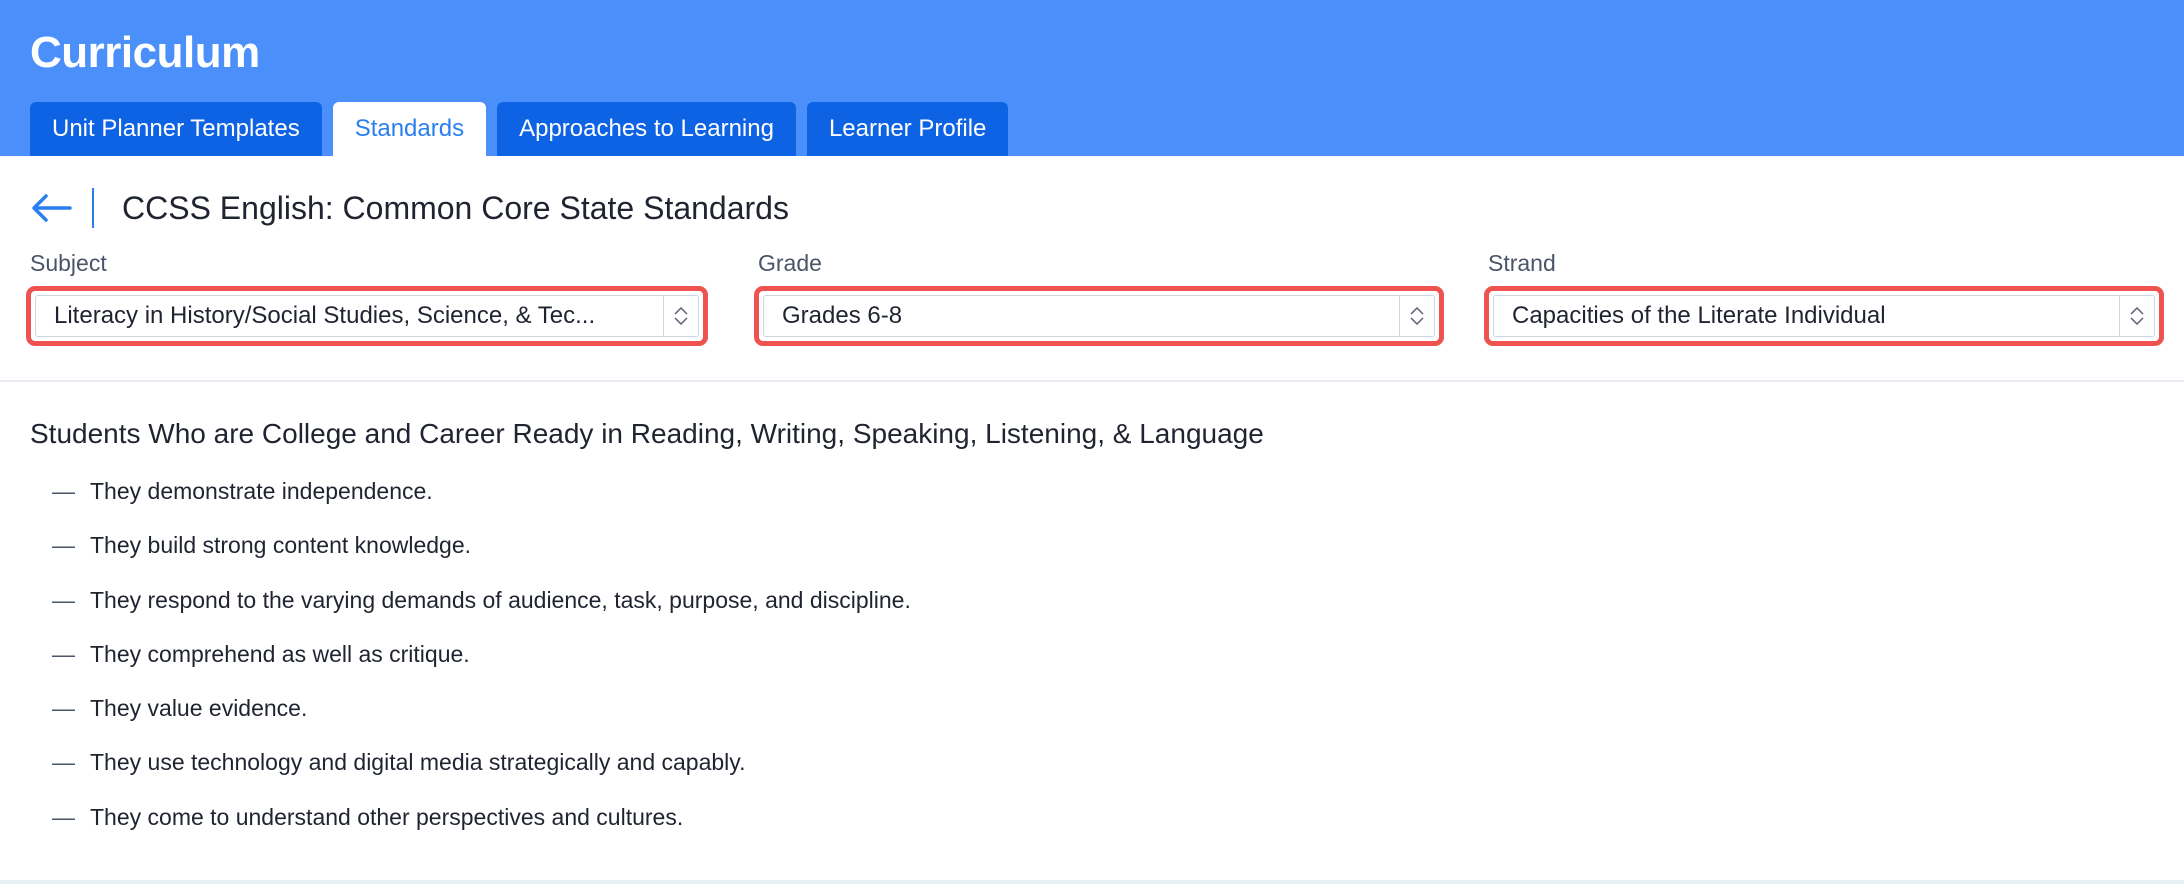 This screenshot has height=884, width=2184. Describe the element at coordinates (199, 708) in the screenshot. I see `list-item-text: They value evidence.` at that location.